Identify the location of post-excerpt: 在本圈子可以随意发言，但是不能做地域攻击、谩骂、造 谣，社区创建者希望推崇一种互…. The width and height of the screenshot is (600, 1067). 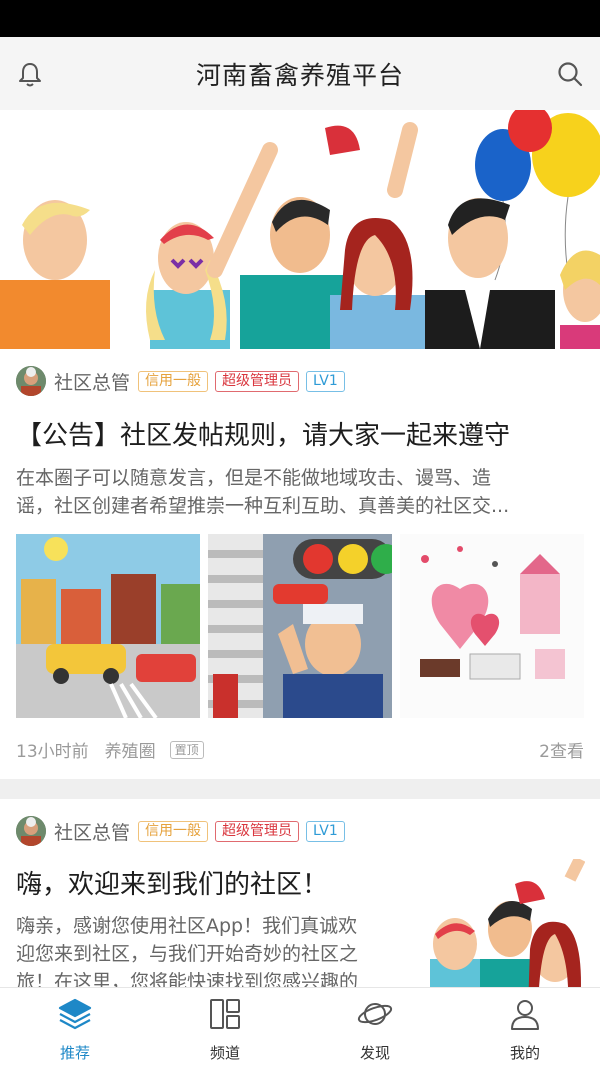
(262, 492).